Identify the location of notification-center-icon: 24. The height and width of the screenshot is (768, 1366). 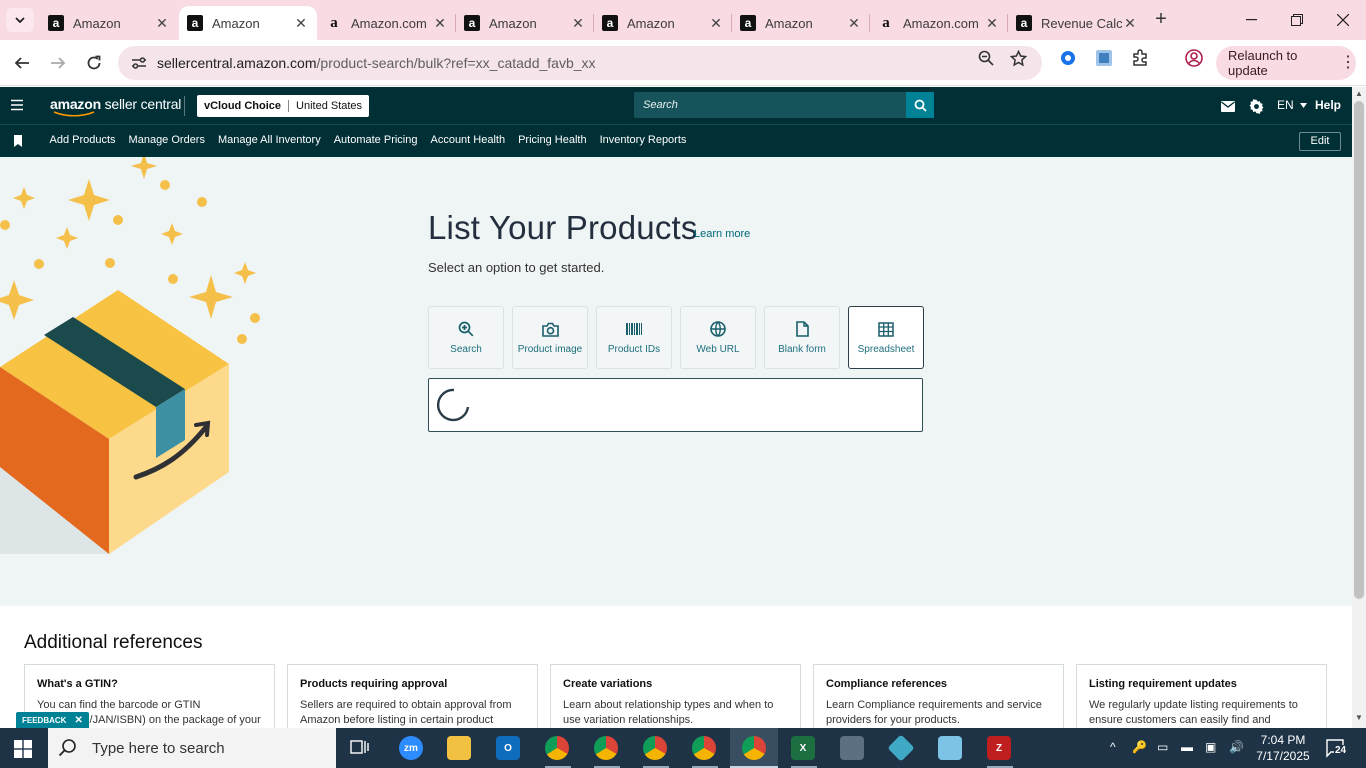
(1336, 748).